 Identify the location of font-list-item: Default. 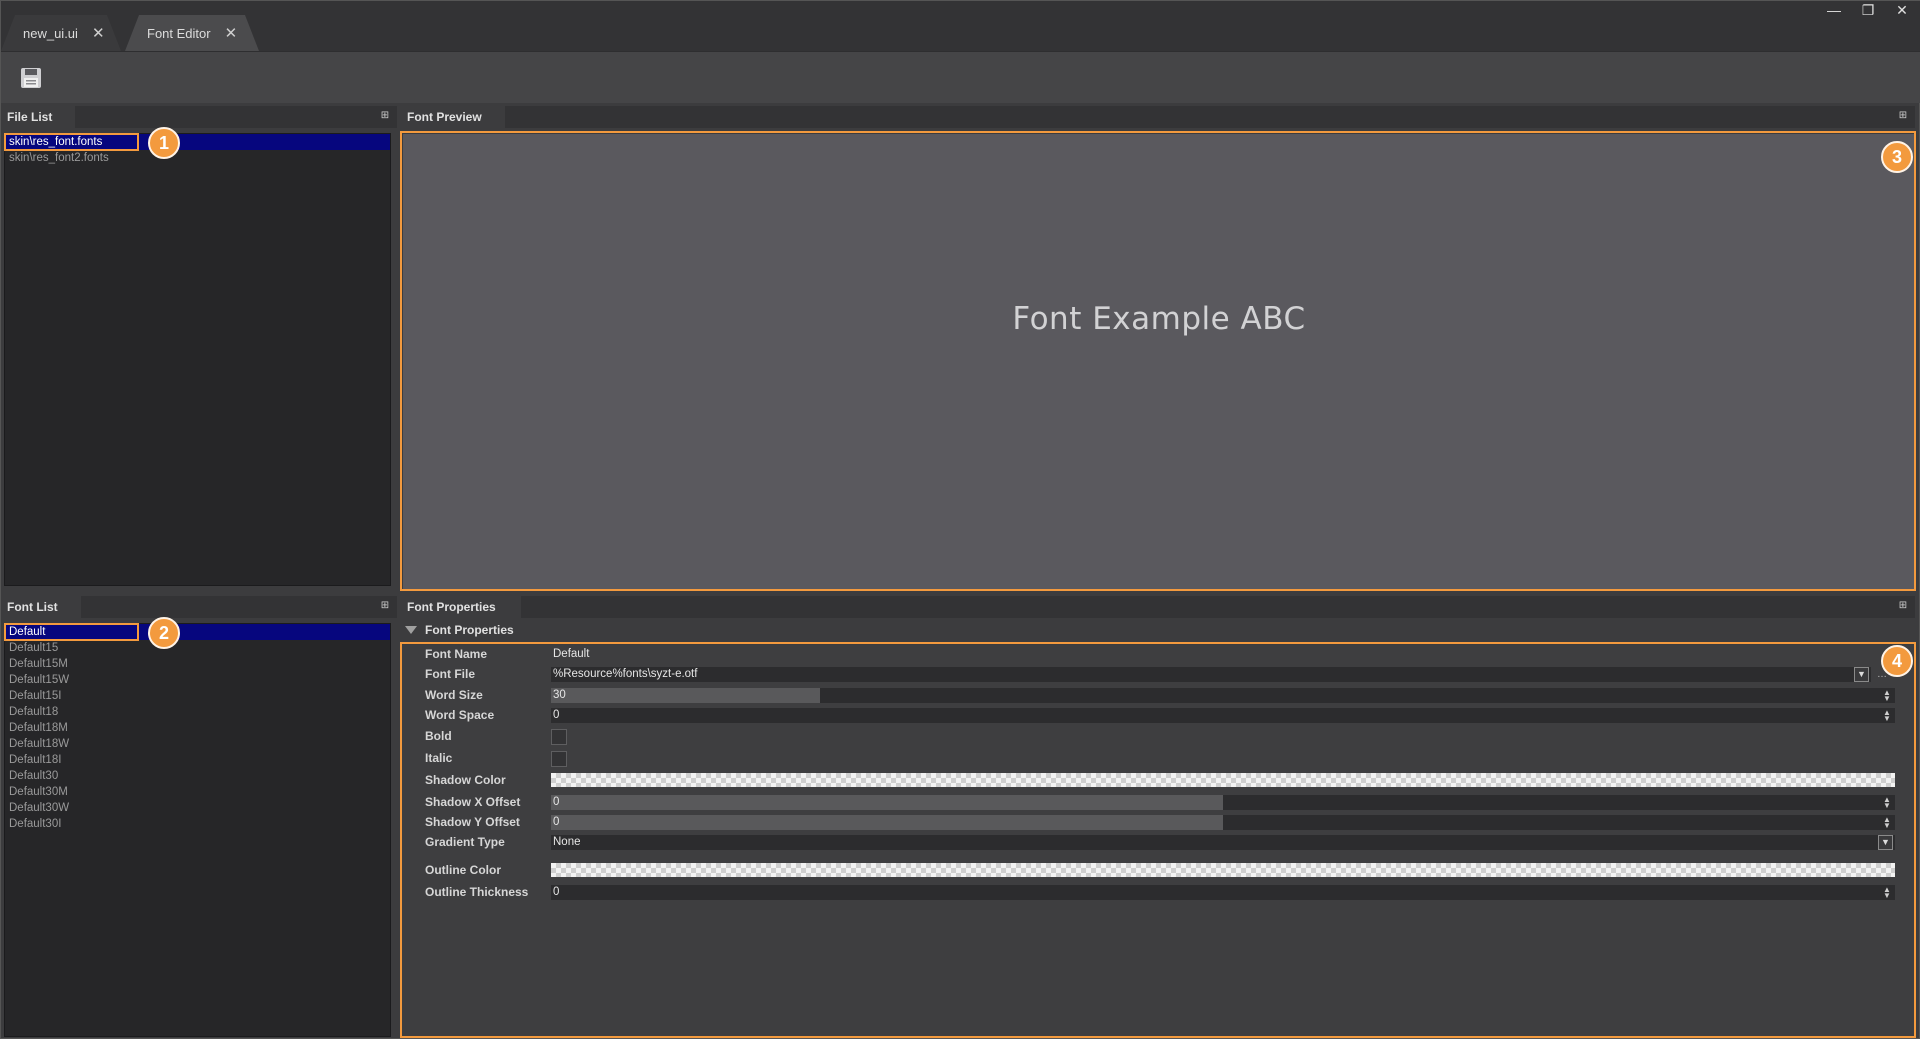
(197, 632).